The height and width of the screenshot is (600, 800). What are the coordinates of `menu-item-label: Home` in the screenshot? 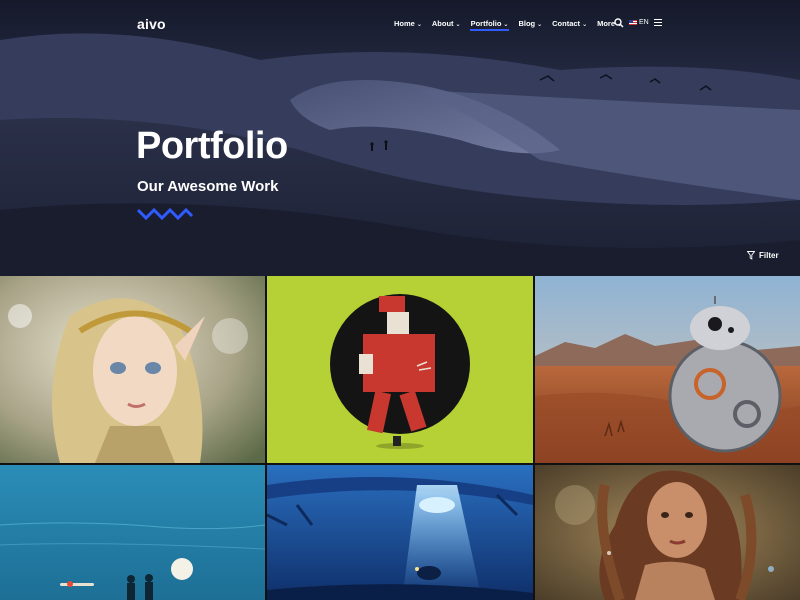 It's located at (404, 23).